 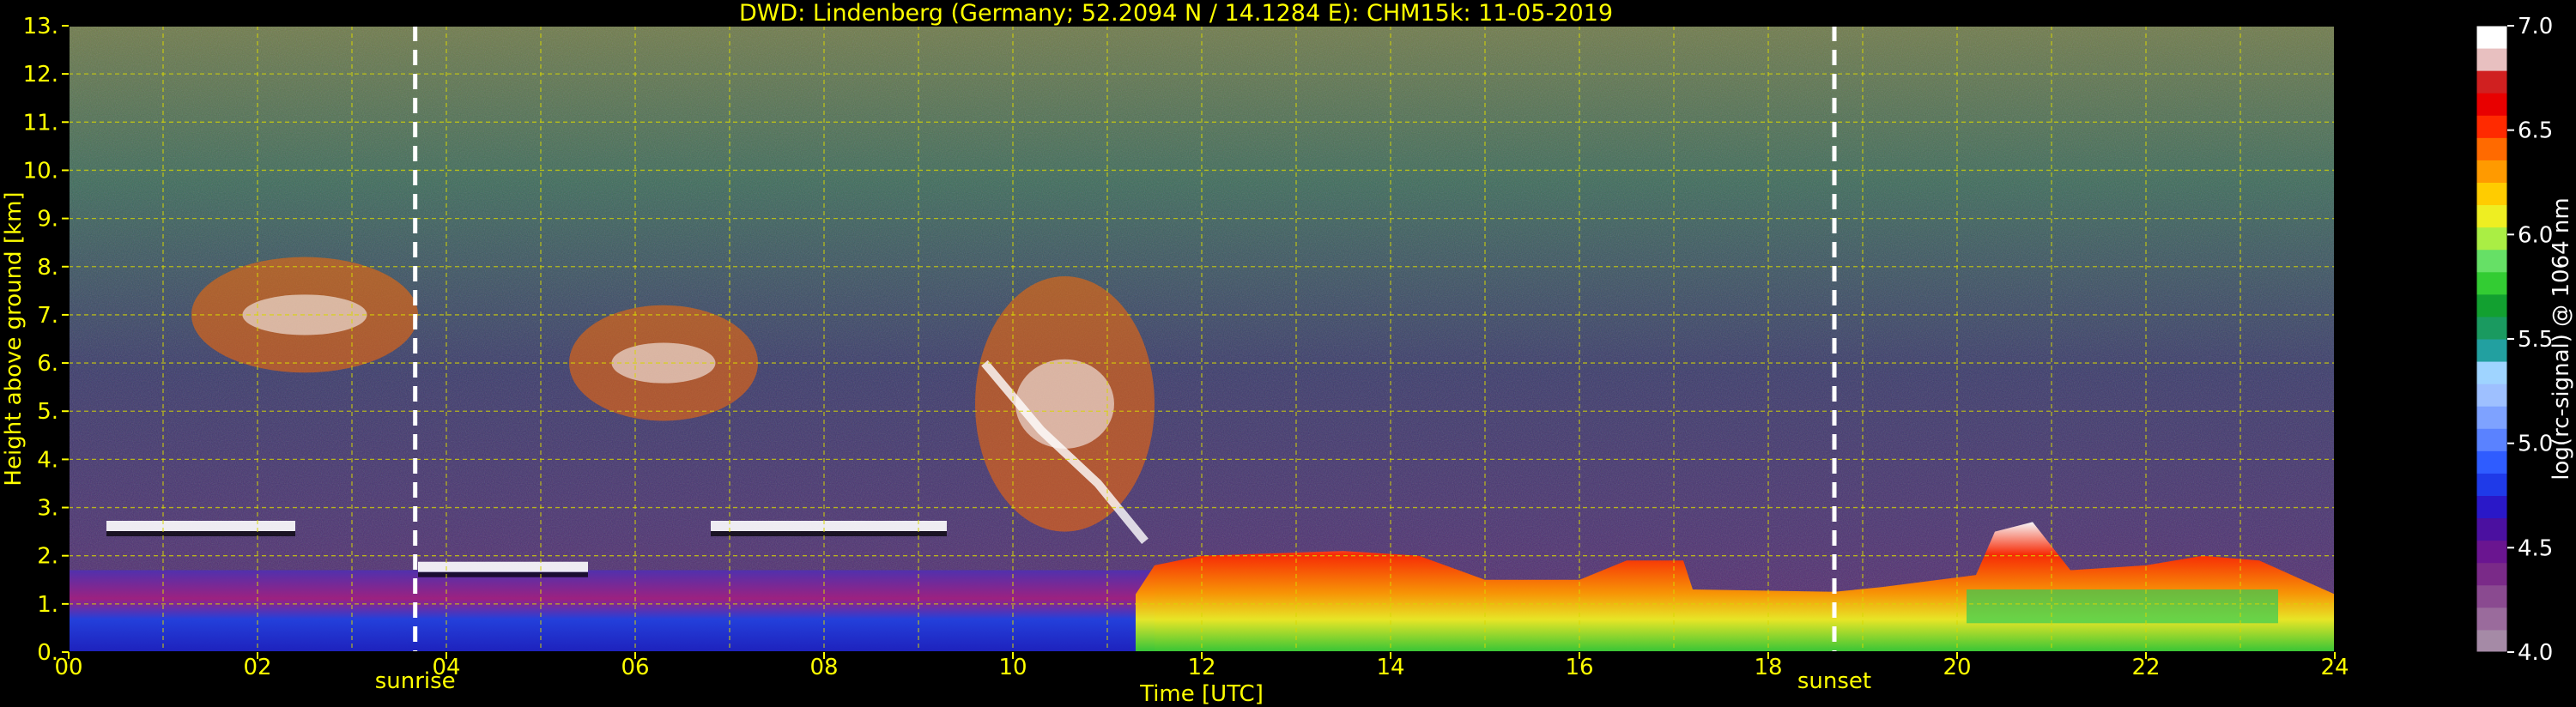 What do you see at coordinates (2334, 667) in the screenshot?
I see `x-tick-label: 24` at bounding box center [2334, 667].